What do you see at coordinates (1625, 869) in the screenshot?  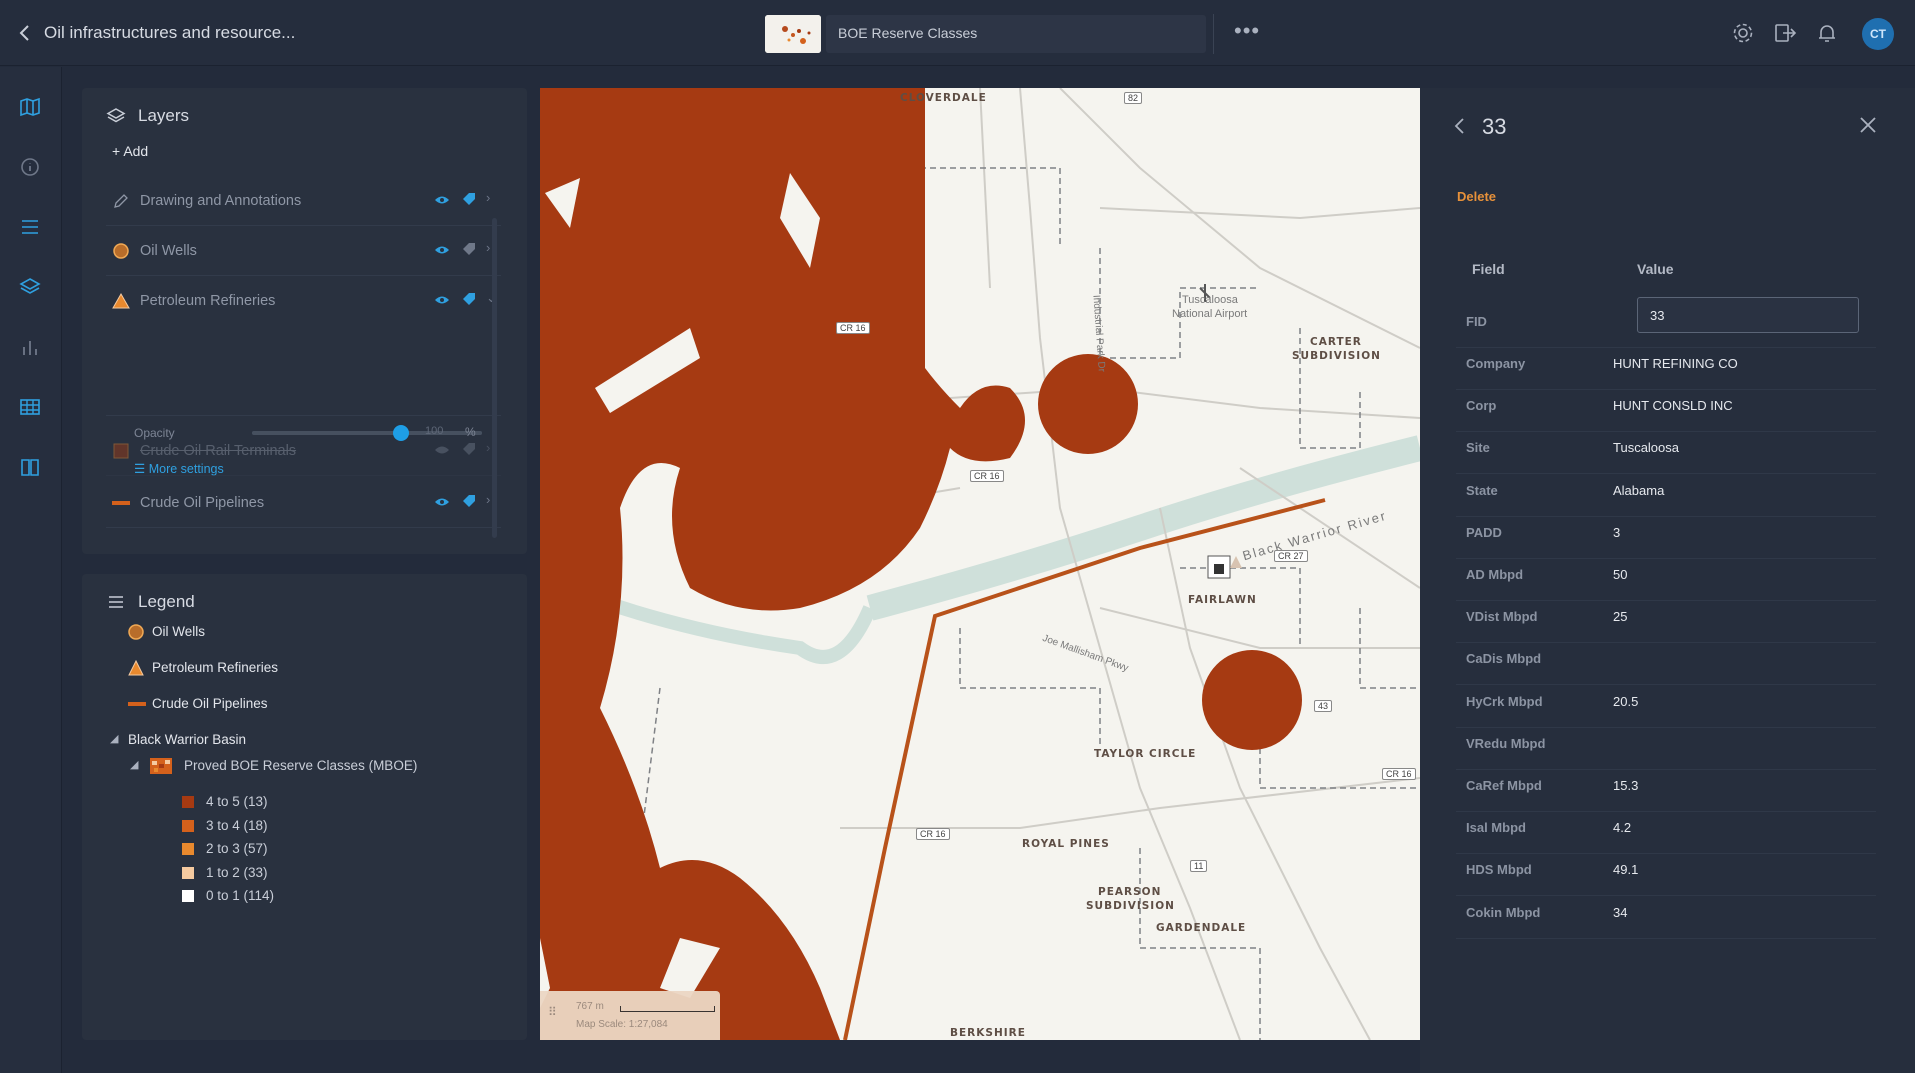 I see `field-value: 49.1` at bounding box center [1625, 869].